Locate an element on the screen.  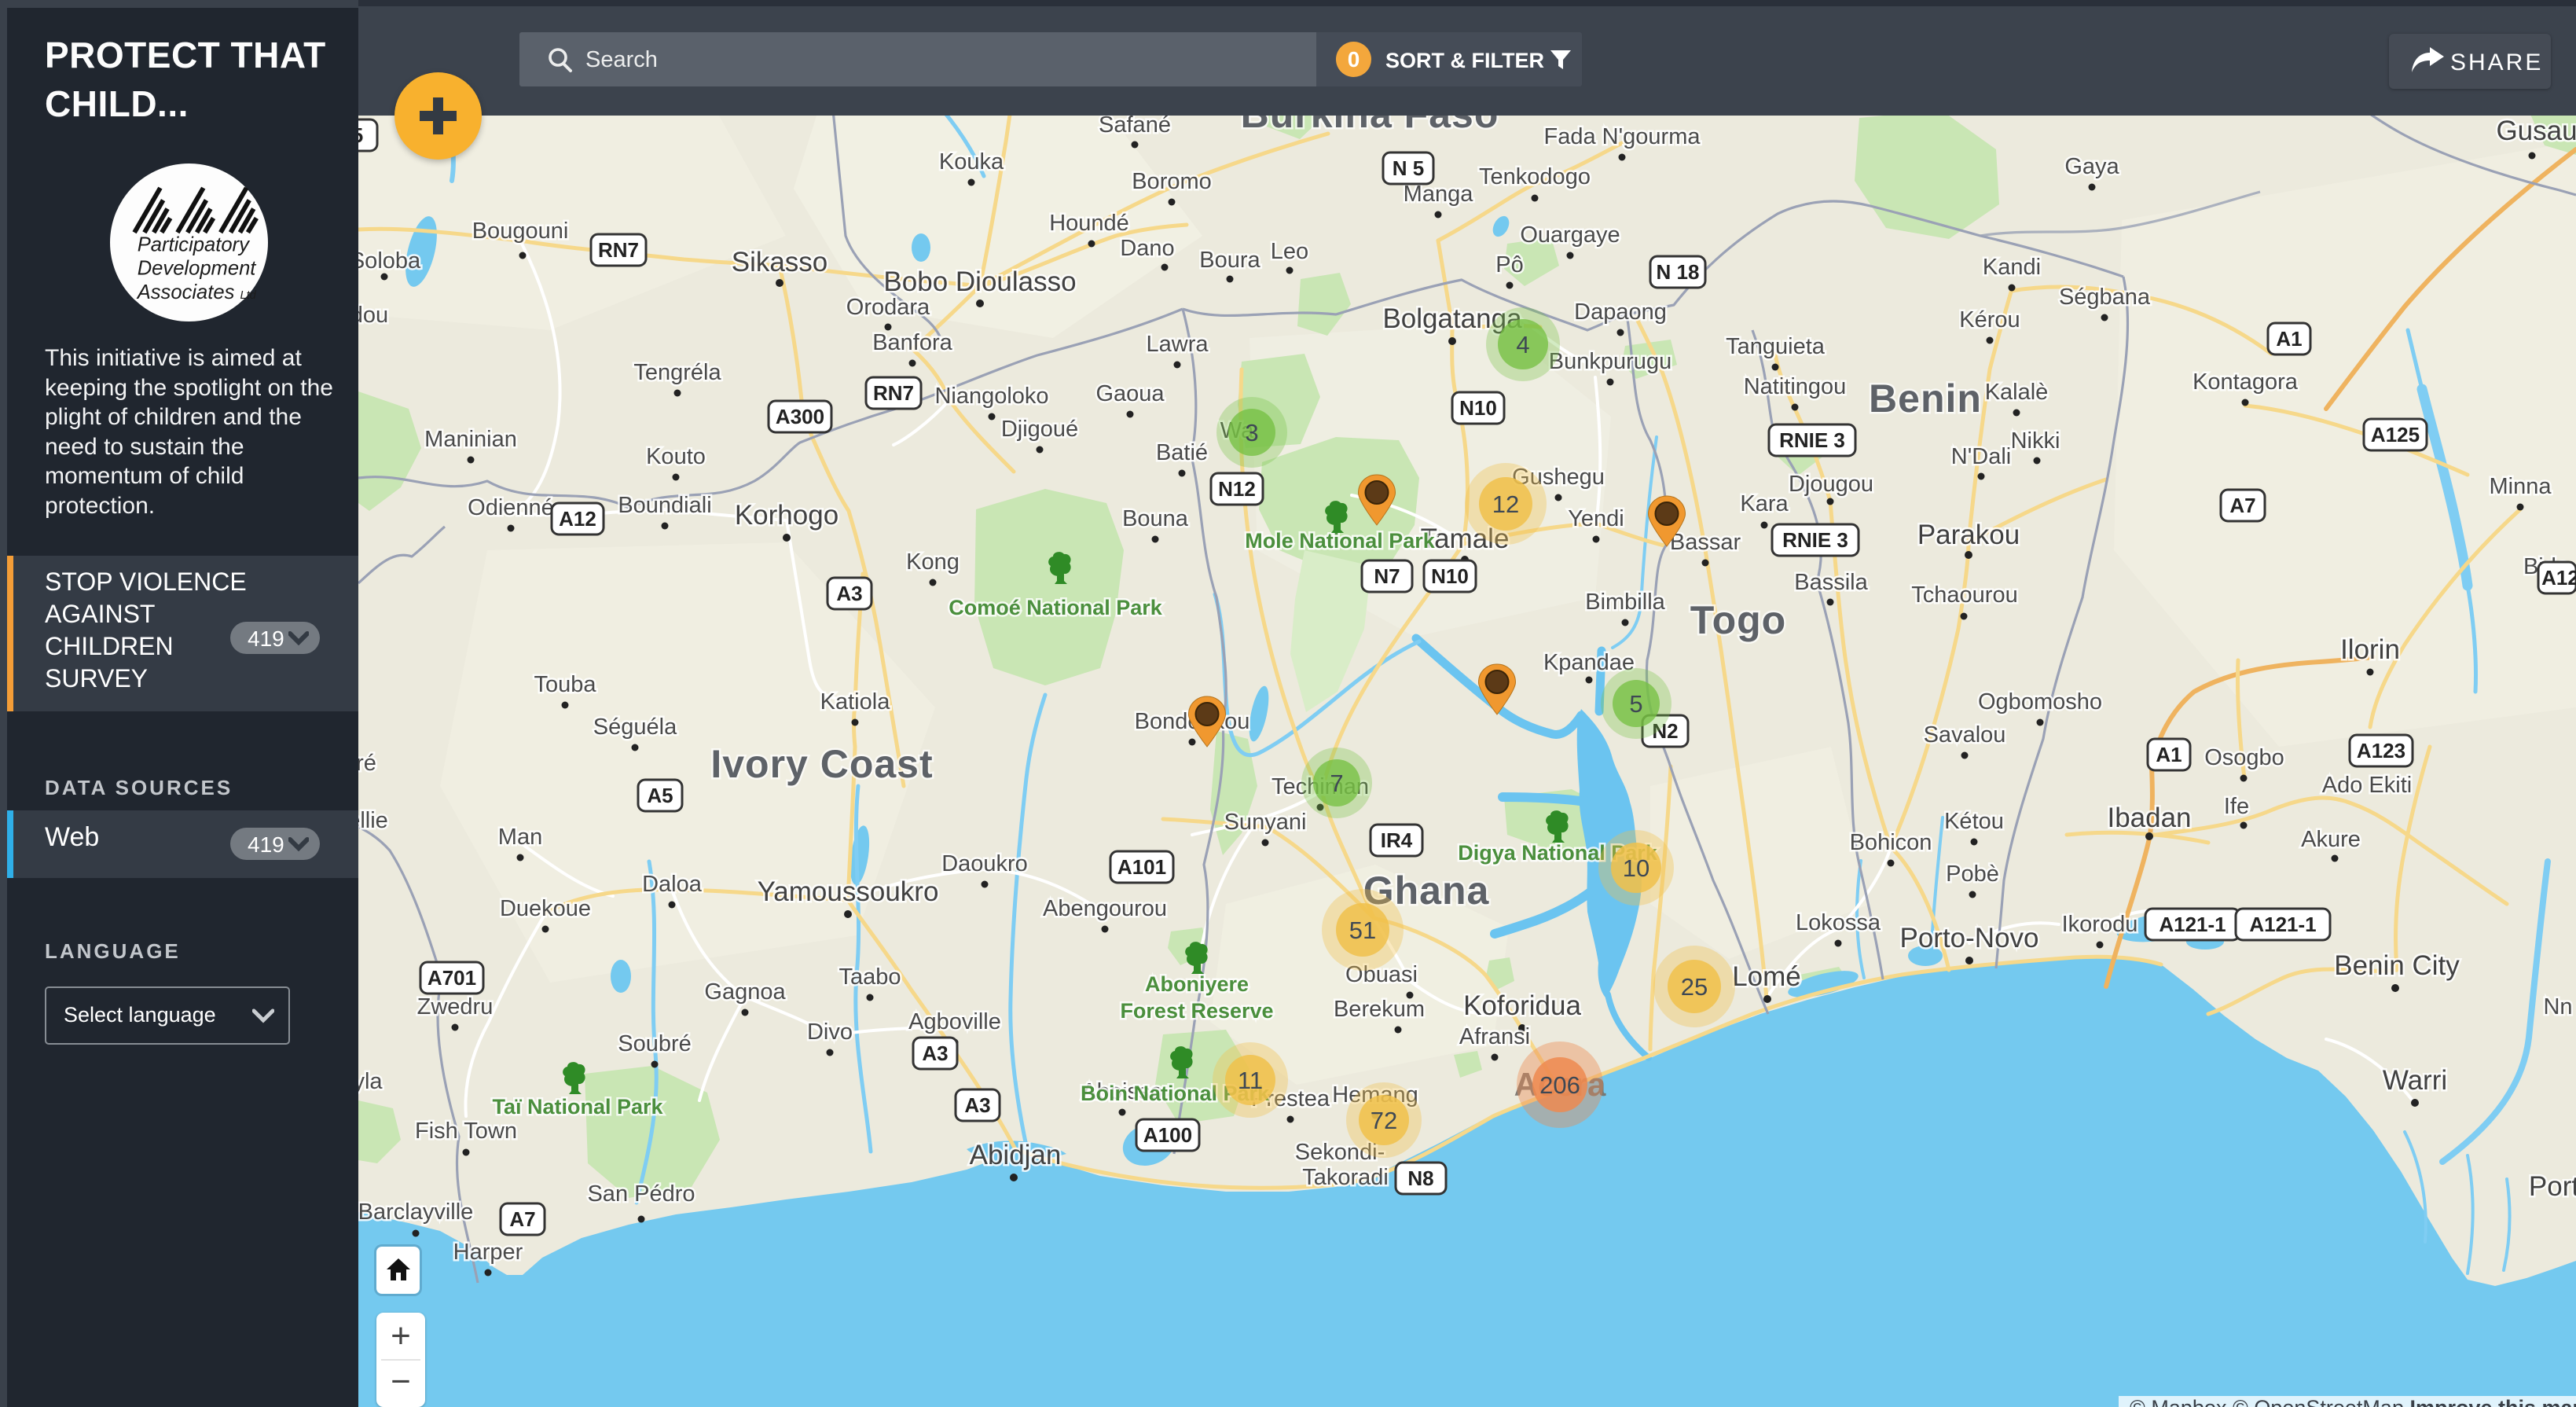
svg-text: 51 is located at coordinates (1362, 931).